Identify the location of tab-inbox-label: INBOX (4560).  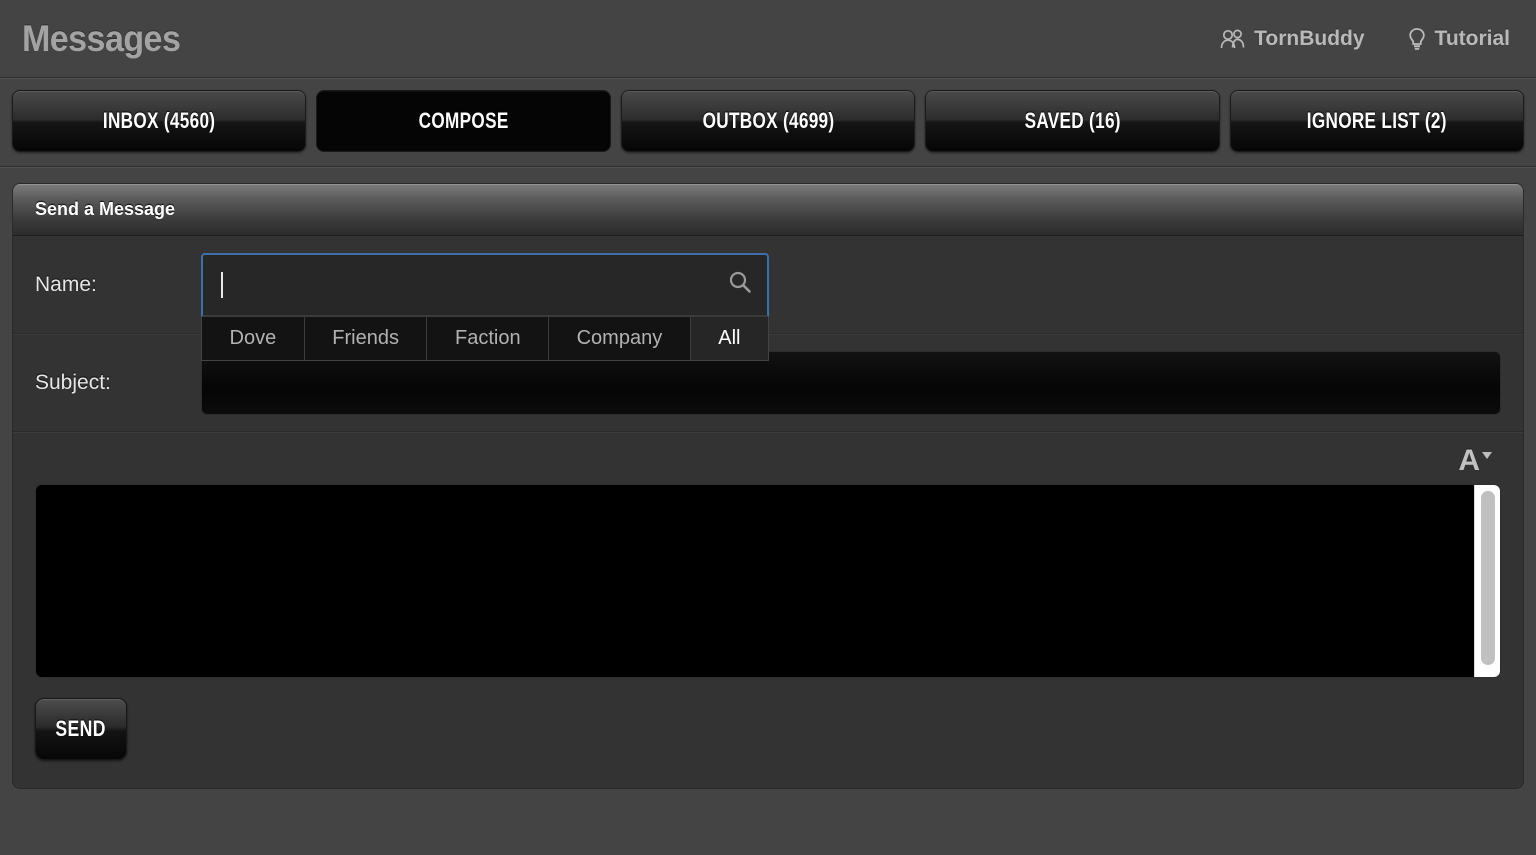
(159, 120).